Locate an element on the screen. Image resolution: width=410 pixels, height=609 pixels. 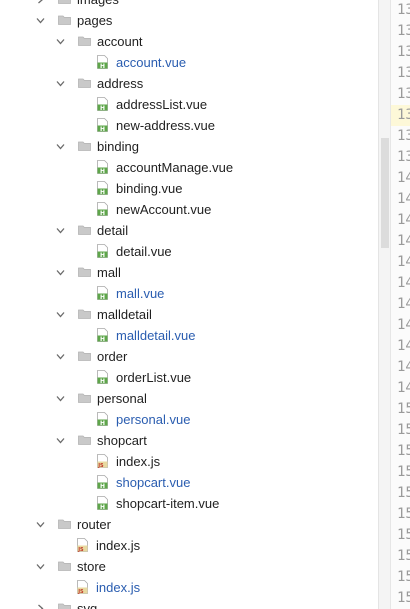
tree-folder-row: order is located at coordinates (189, 356).